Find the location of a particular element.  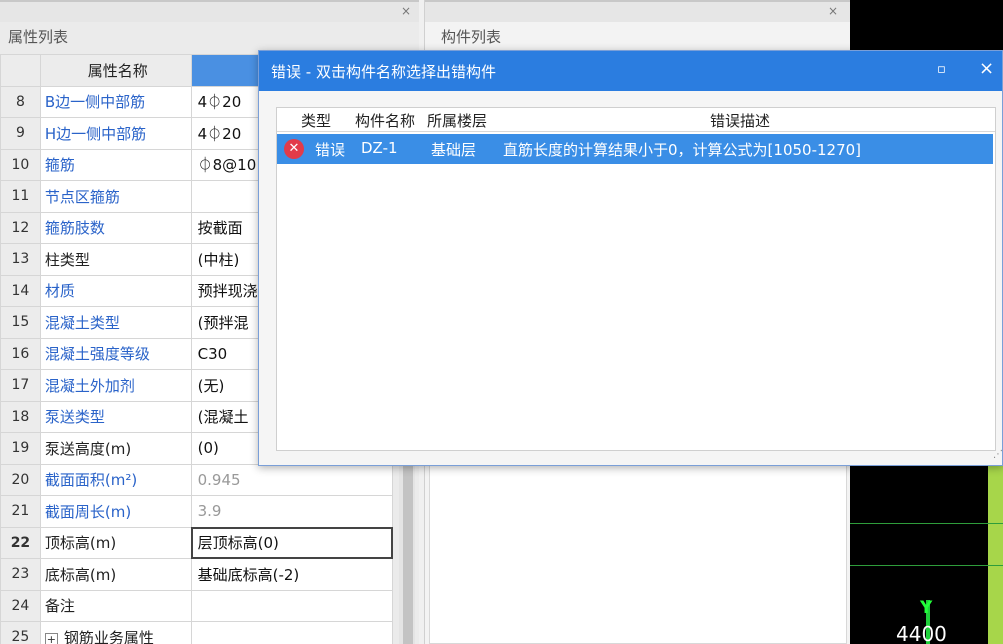

property-name: 箍筋 is located at coordinates (115, 164).